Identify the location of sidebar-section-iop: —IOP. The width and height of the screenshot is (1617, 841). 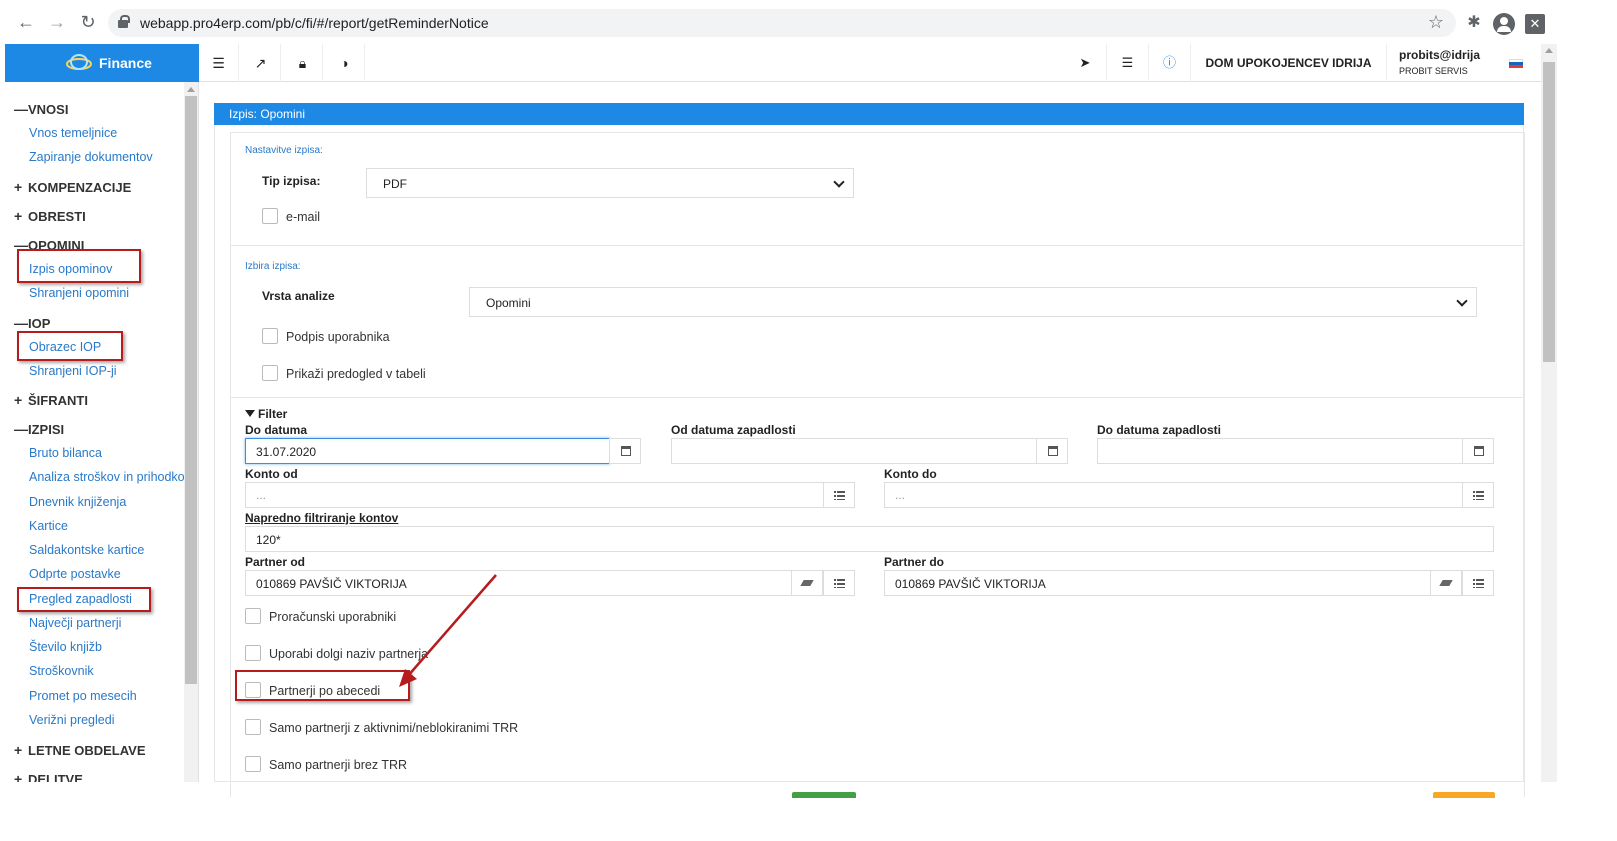
(32, 323).